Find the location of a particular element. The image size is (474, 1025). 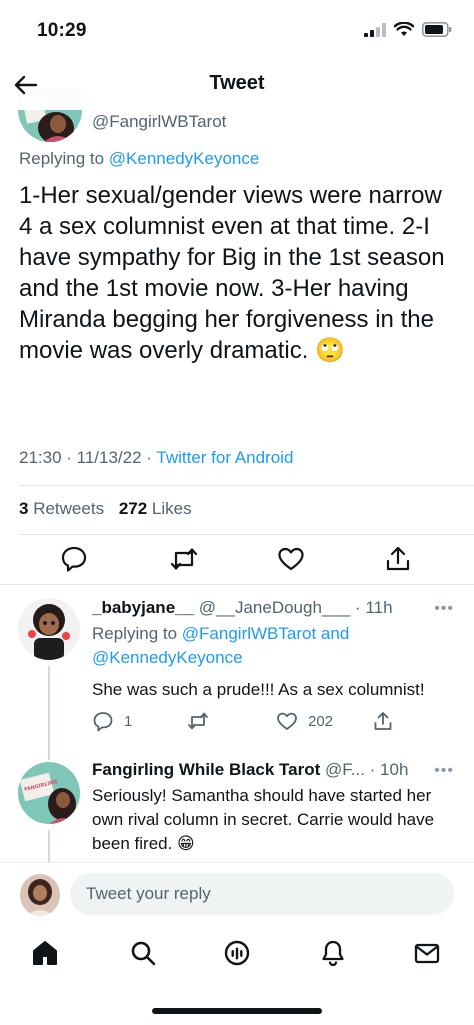

replying-to-line: Replying to @KennedyKeyonce is located at coordinates (139, 159).